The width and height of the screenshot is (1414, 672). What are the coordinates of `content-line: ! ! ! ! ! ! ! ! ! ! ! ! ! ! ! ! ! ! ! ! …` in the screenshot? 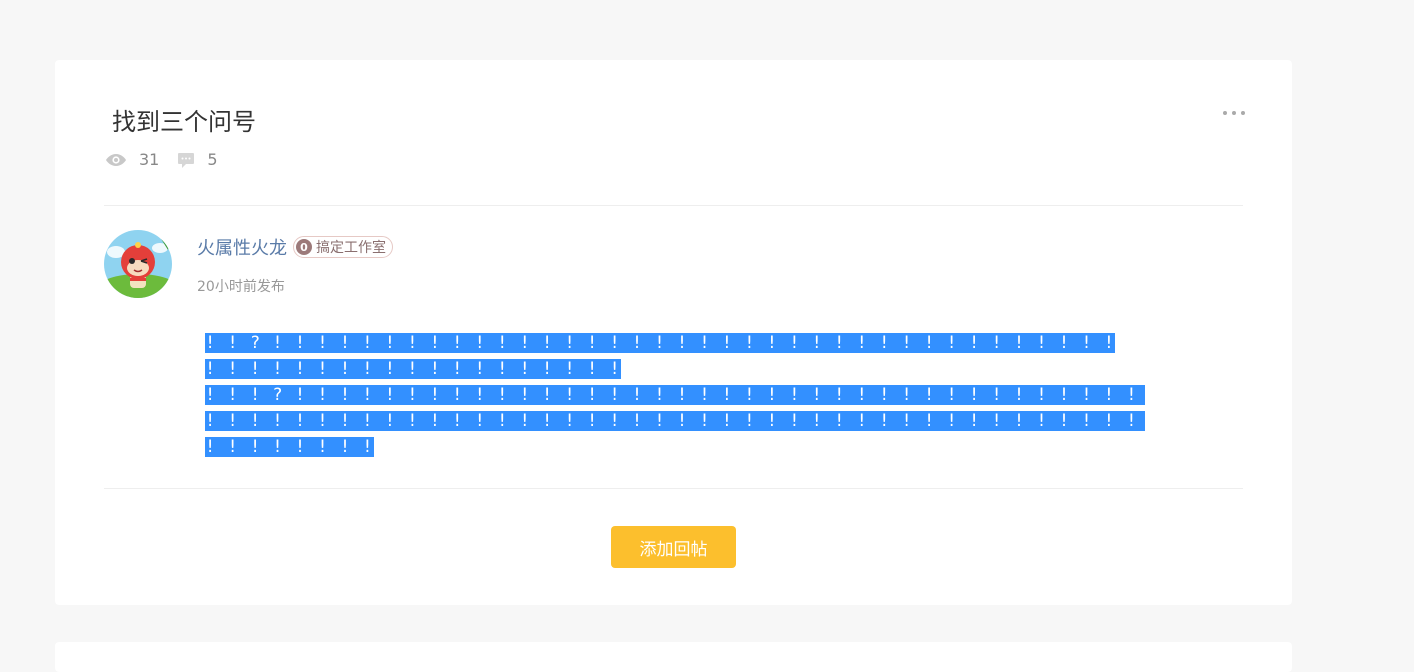 It's located at (675, 421).